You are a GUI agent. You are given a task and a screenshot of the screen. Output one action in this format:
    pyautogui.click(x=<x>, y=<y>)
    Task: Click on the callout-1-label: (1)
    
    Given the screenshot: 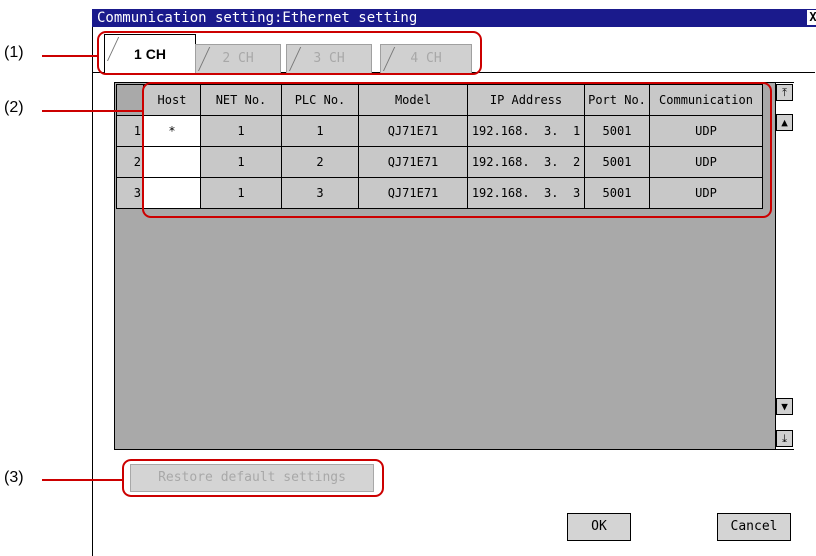 What is the action you would take?
    pyautogui.click(x=14, y=52)
    